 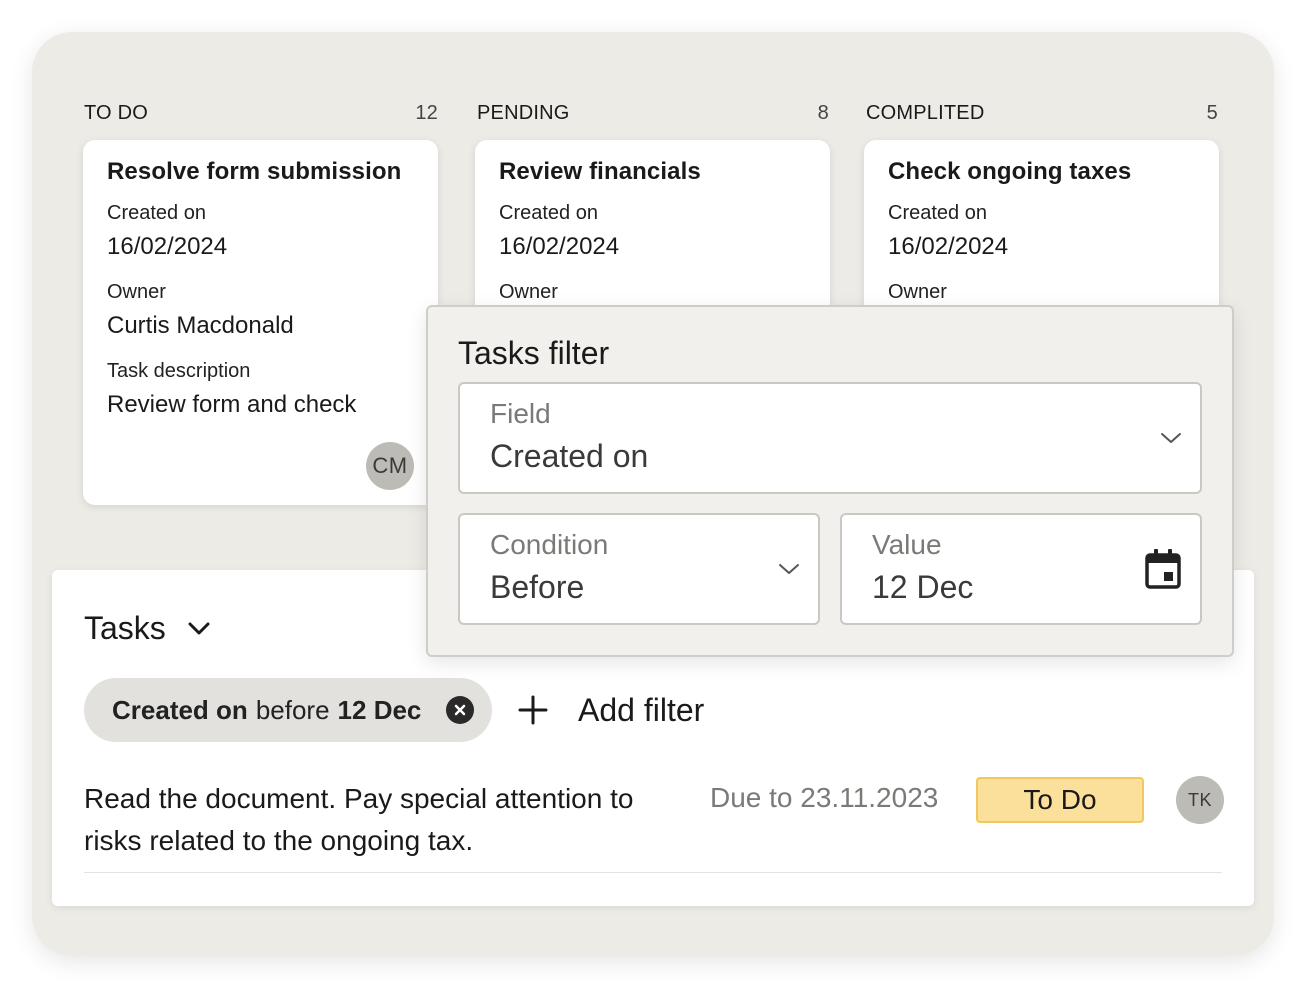 What do you see at coordinates (200, 325) in the screenshot?
I see `card-owner-value: Curtis Macdonald` at bounding box center [200, 325].